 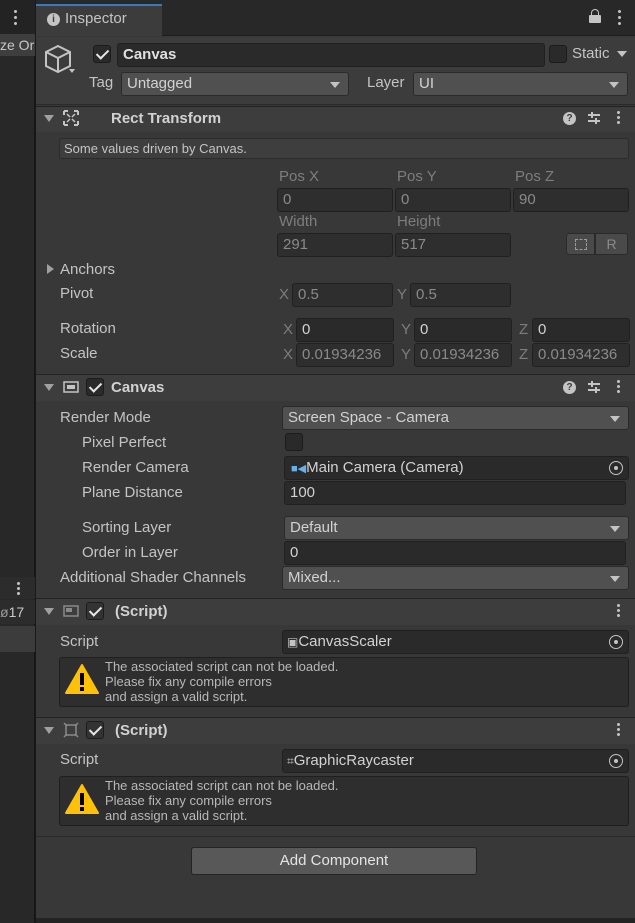 I want to click on tab-inspector: i Inspector, so click(x=99, y=20).